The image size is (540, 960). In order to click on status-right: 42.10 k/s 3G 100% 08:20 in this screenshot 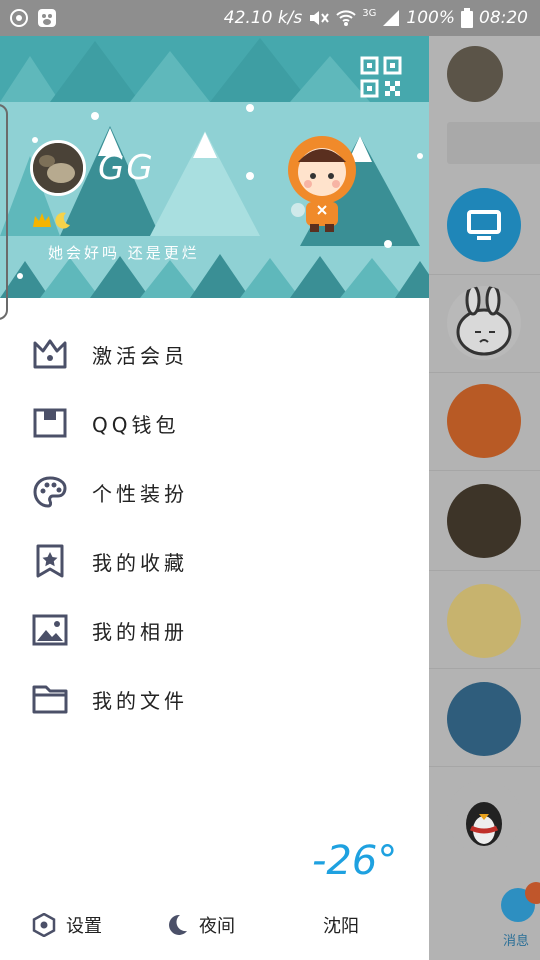, I will do `click(376, 18)`.